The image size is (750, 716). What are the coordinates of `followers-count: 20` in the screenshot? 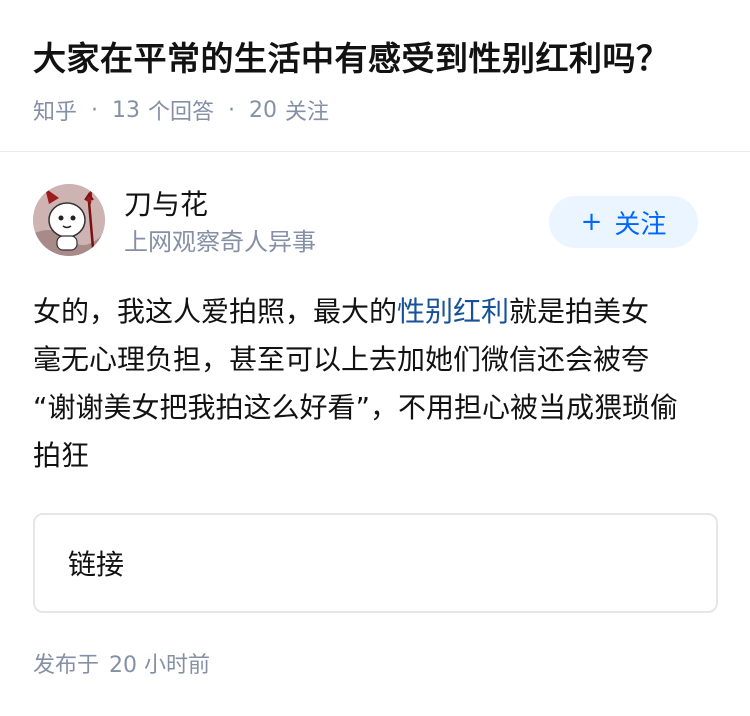 It's located at (263, 110).